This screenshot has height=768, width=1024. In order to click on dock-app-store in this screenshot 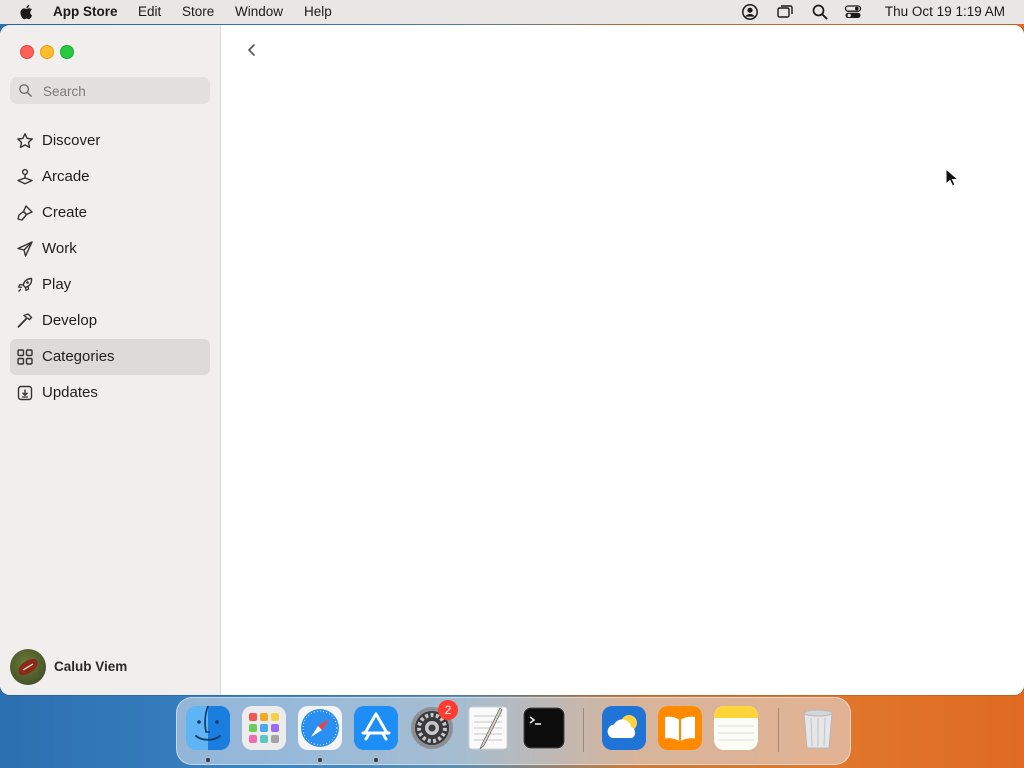, I will do `click(376, 728)`.